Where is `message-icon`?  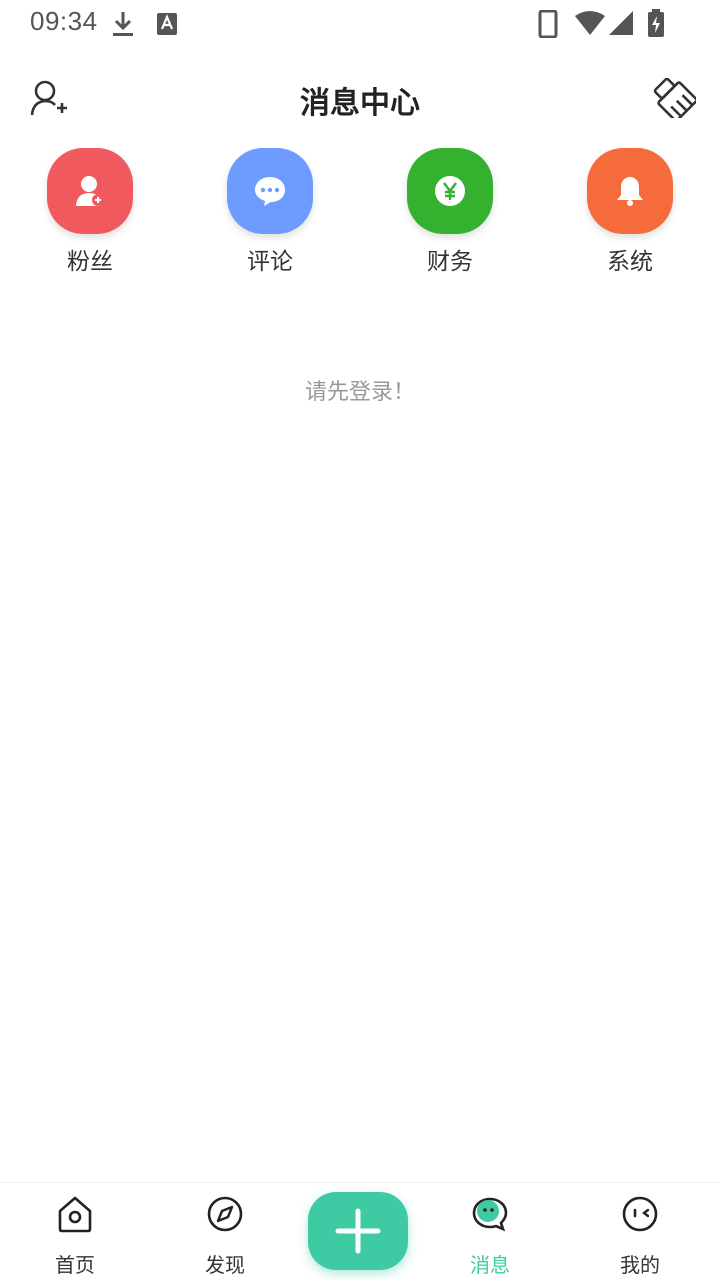
message-icon is located at coordinates (490, 1214).